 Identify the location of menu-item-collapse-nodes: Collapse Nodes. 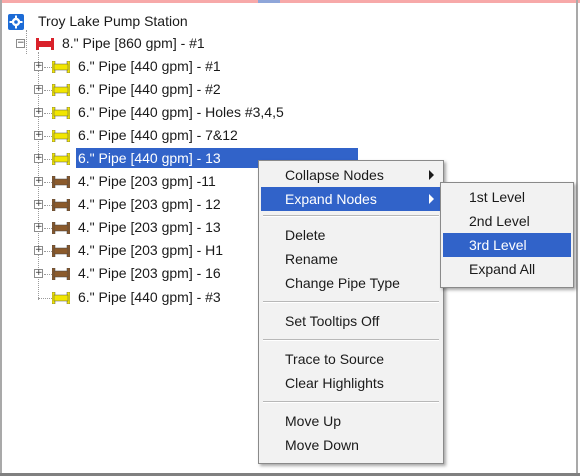
(351, 175).